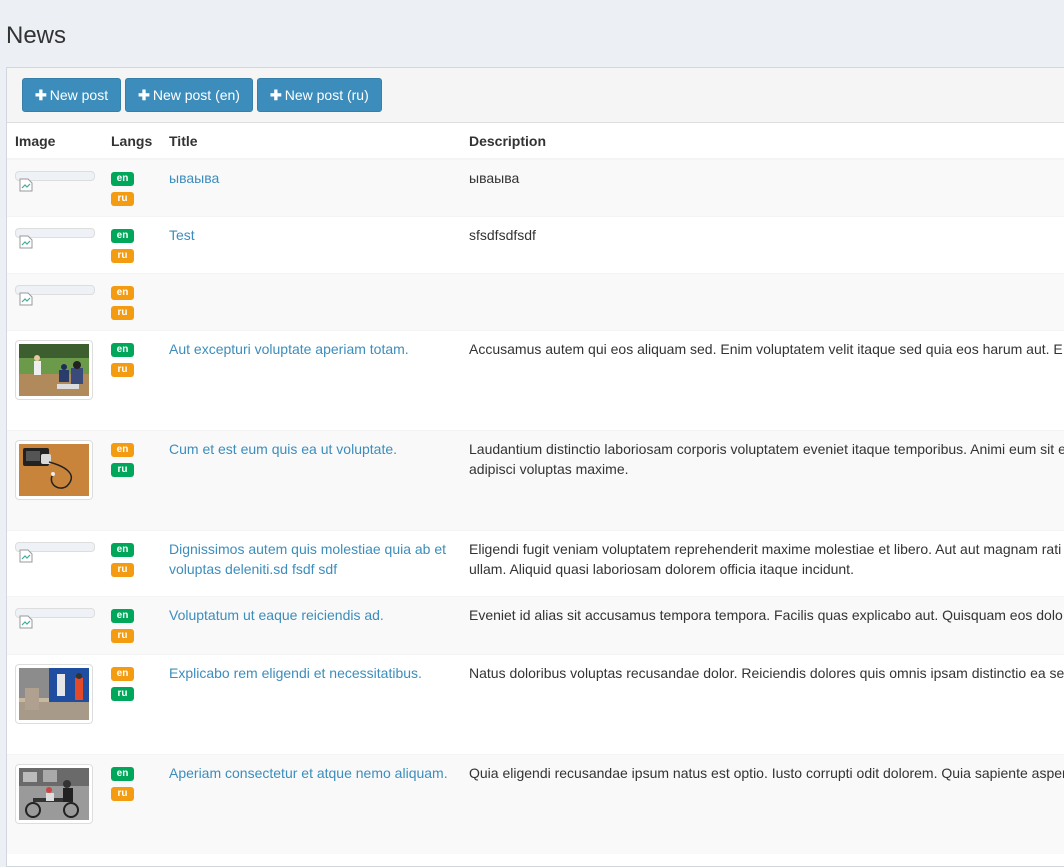  Describe the element at coordinates (55, 141) in the screenshot. I see `header-image: Image` at that location.